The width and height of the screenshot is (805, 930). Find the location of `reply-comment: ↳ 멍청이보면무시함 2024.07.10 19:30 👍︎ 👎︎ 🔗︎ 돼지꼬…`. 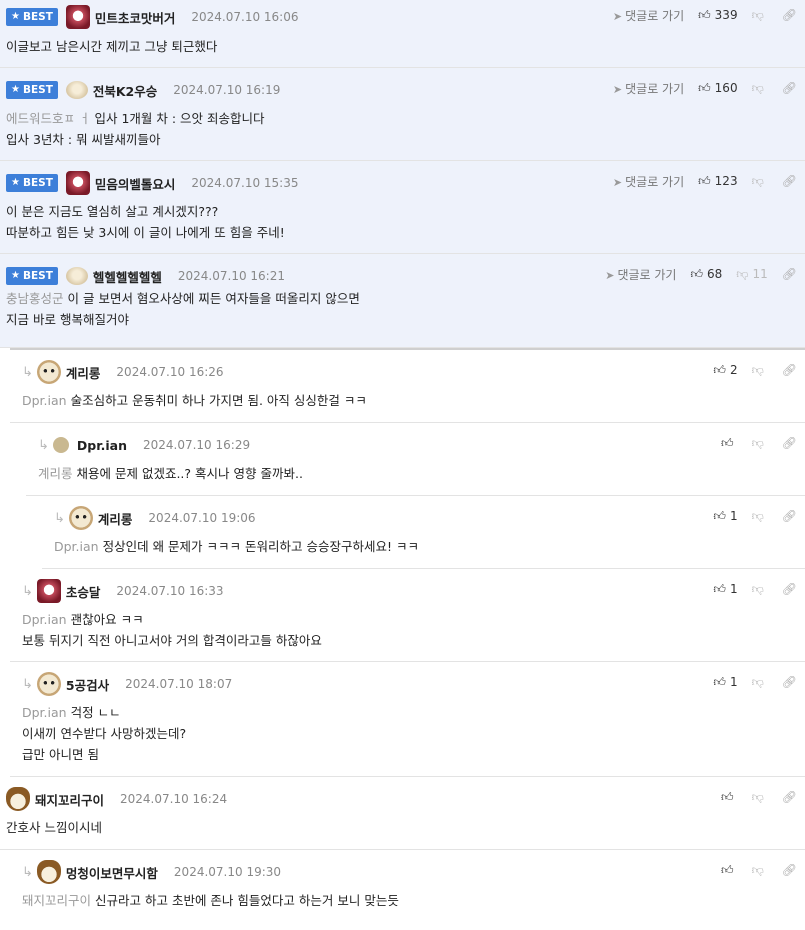

reply-comment: ↳ 멍청이보면무시함 2024.07.10 19:30 👍︎ 👎︎ 🔗︎ 돼지꼬… is located at coordinates (407, 890).